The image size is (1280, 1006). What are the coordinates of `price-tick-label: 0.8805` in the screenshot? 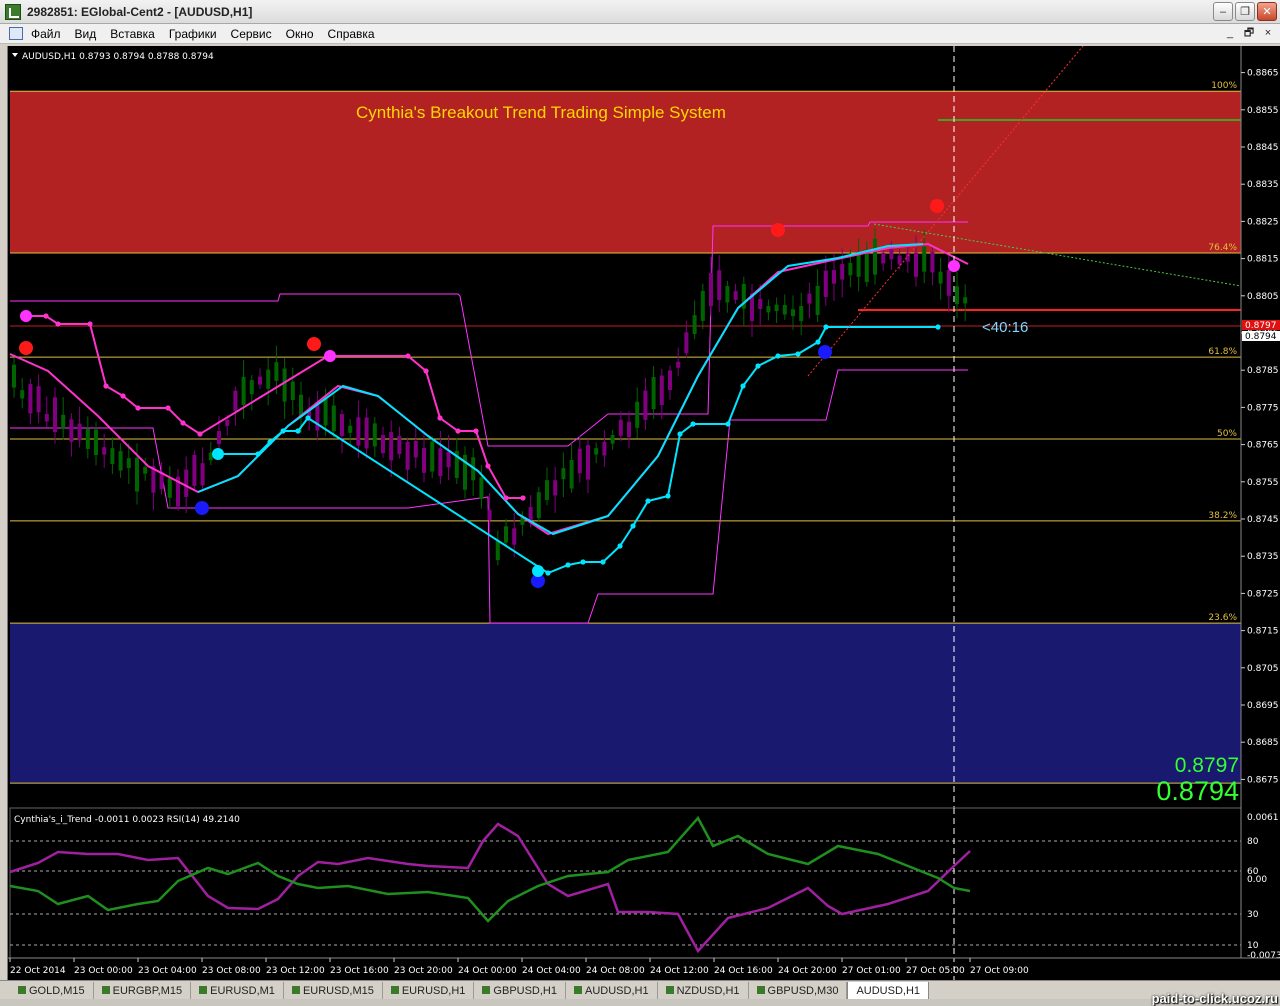 It's located at (1263, 297).